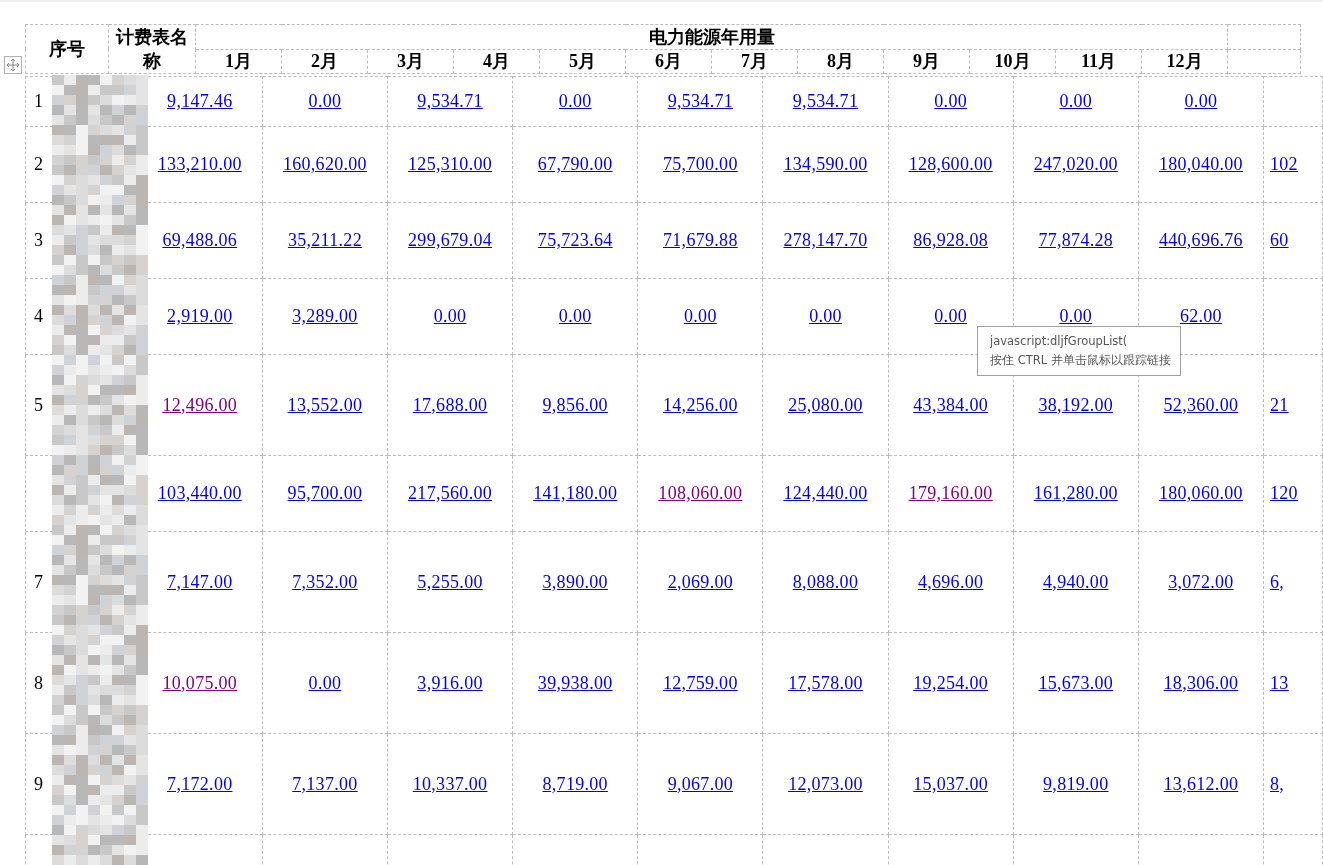 The height and width of the screenshot is (865, 1323). I want to click on value-link: 60, so click(1279, 240).